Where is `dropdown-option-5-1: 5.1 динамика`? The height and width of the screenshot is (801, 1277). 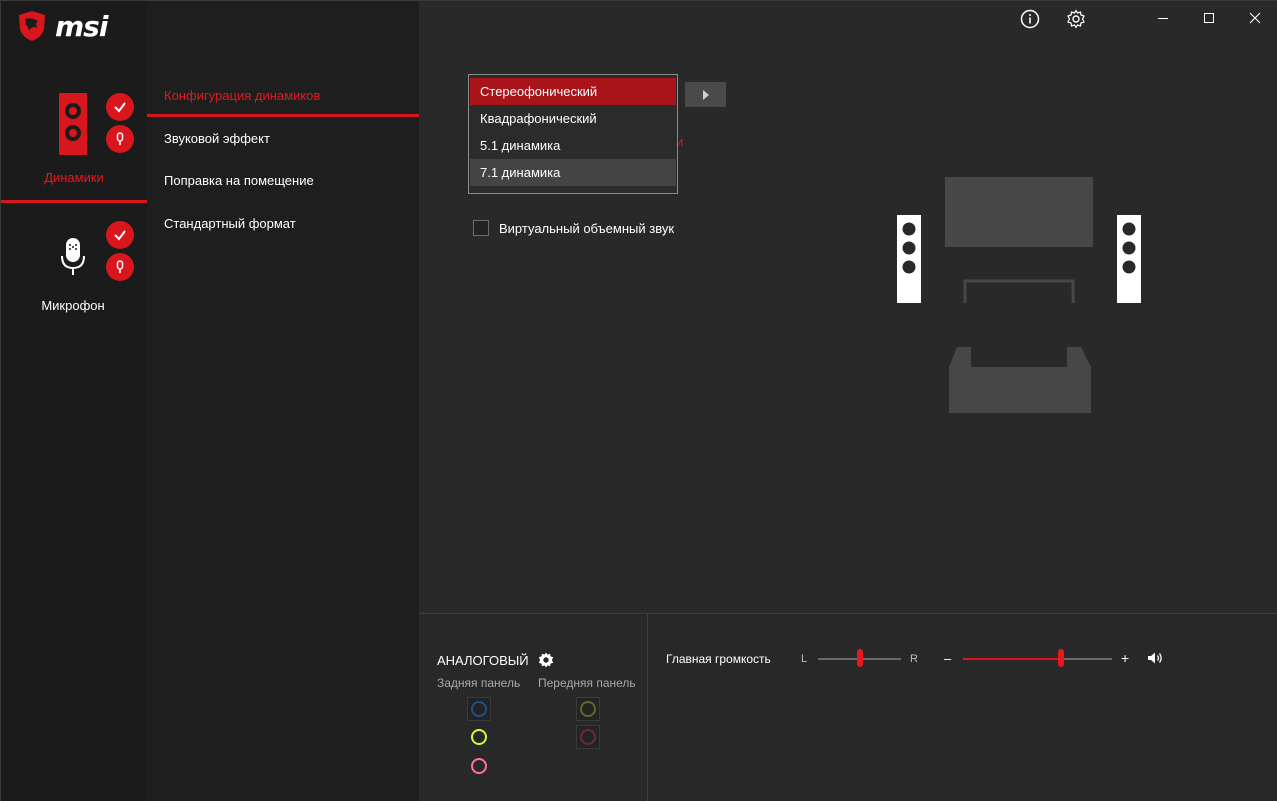
dropdown-option-5-1: 5.1 динамика is located at coordinates (573, 145).